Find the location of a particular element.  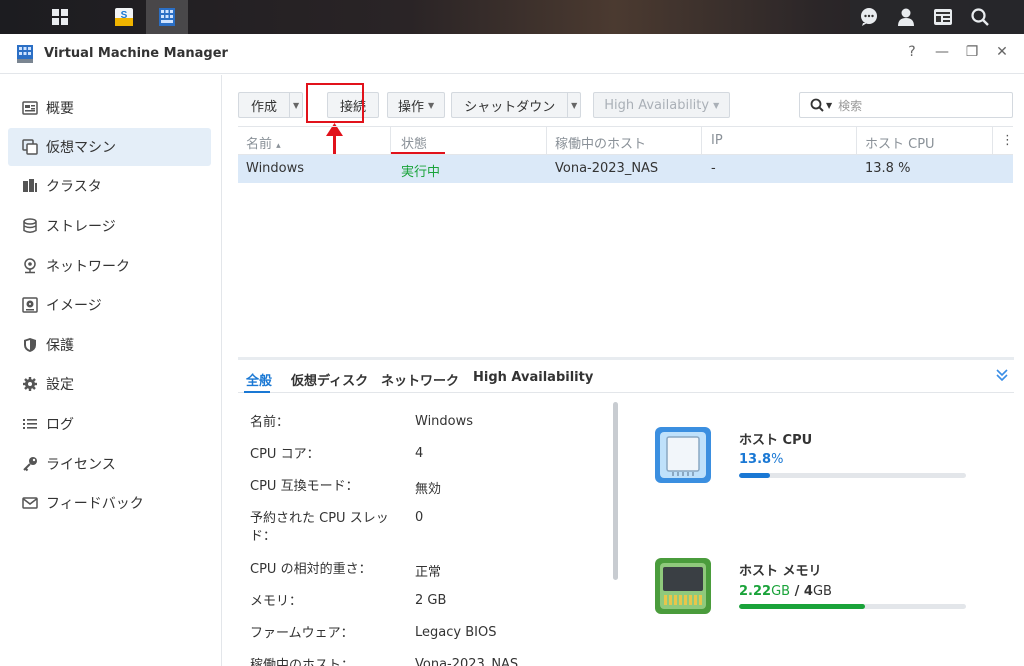

sidebar-item-network: ネットワーク is located at coordinates (109, 266).